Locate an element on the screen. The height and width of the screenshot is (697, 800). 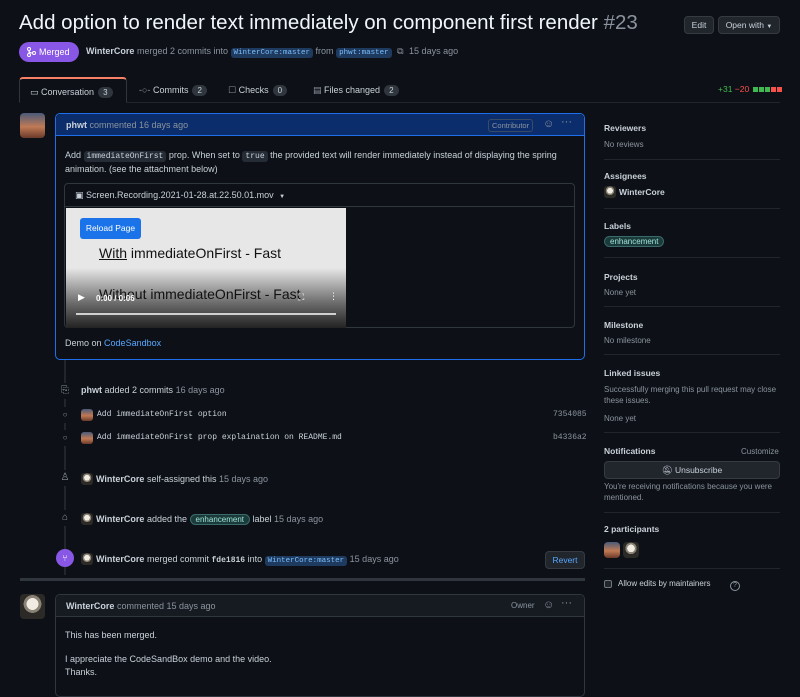
assignees-heading: Assignees is located at coordinates (625, 176).